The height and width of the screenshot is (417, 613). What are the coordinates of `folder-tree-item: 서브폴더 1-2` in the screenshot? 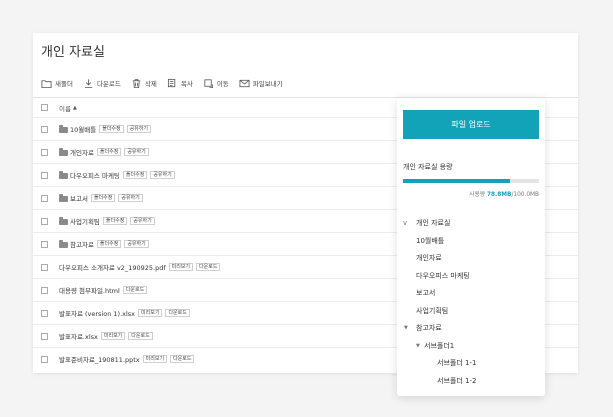 It's located at (471, 382).